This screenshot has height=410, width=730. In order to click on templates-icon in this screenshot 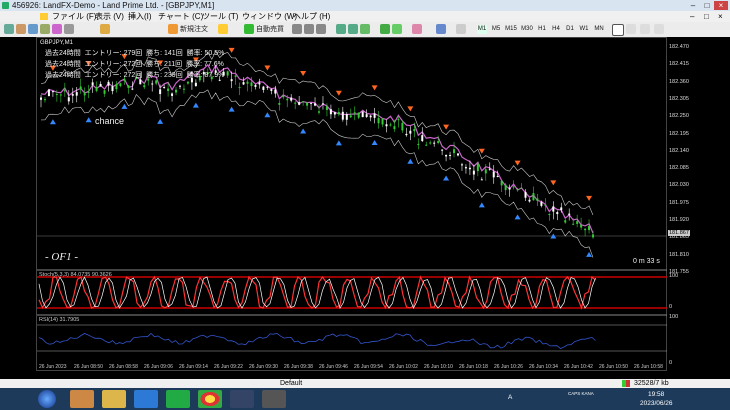, I will do `click(461, 29)`.